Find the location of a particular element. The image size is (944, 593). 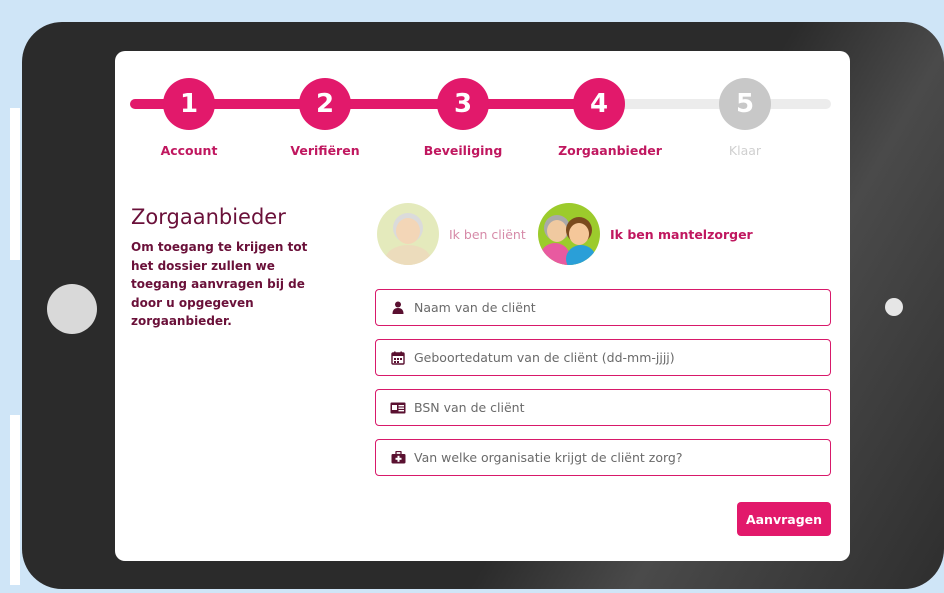

choice-client: Ik ben cliënt is located at coordinates (451, 234).